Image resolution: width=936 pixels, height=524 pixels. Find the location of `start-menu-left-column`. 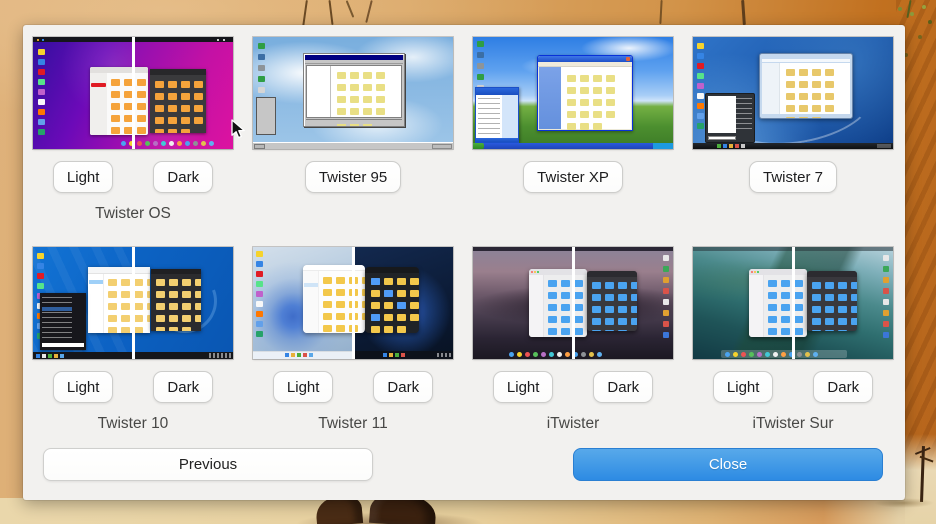

start-menu-left-column is located at coordinates (489, 117).